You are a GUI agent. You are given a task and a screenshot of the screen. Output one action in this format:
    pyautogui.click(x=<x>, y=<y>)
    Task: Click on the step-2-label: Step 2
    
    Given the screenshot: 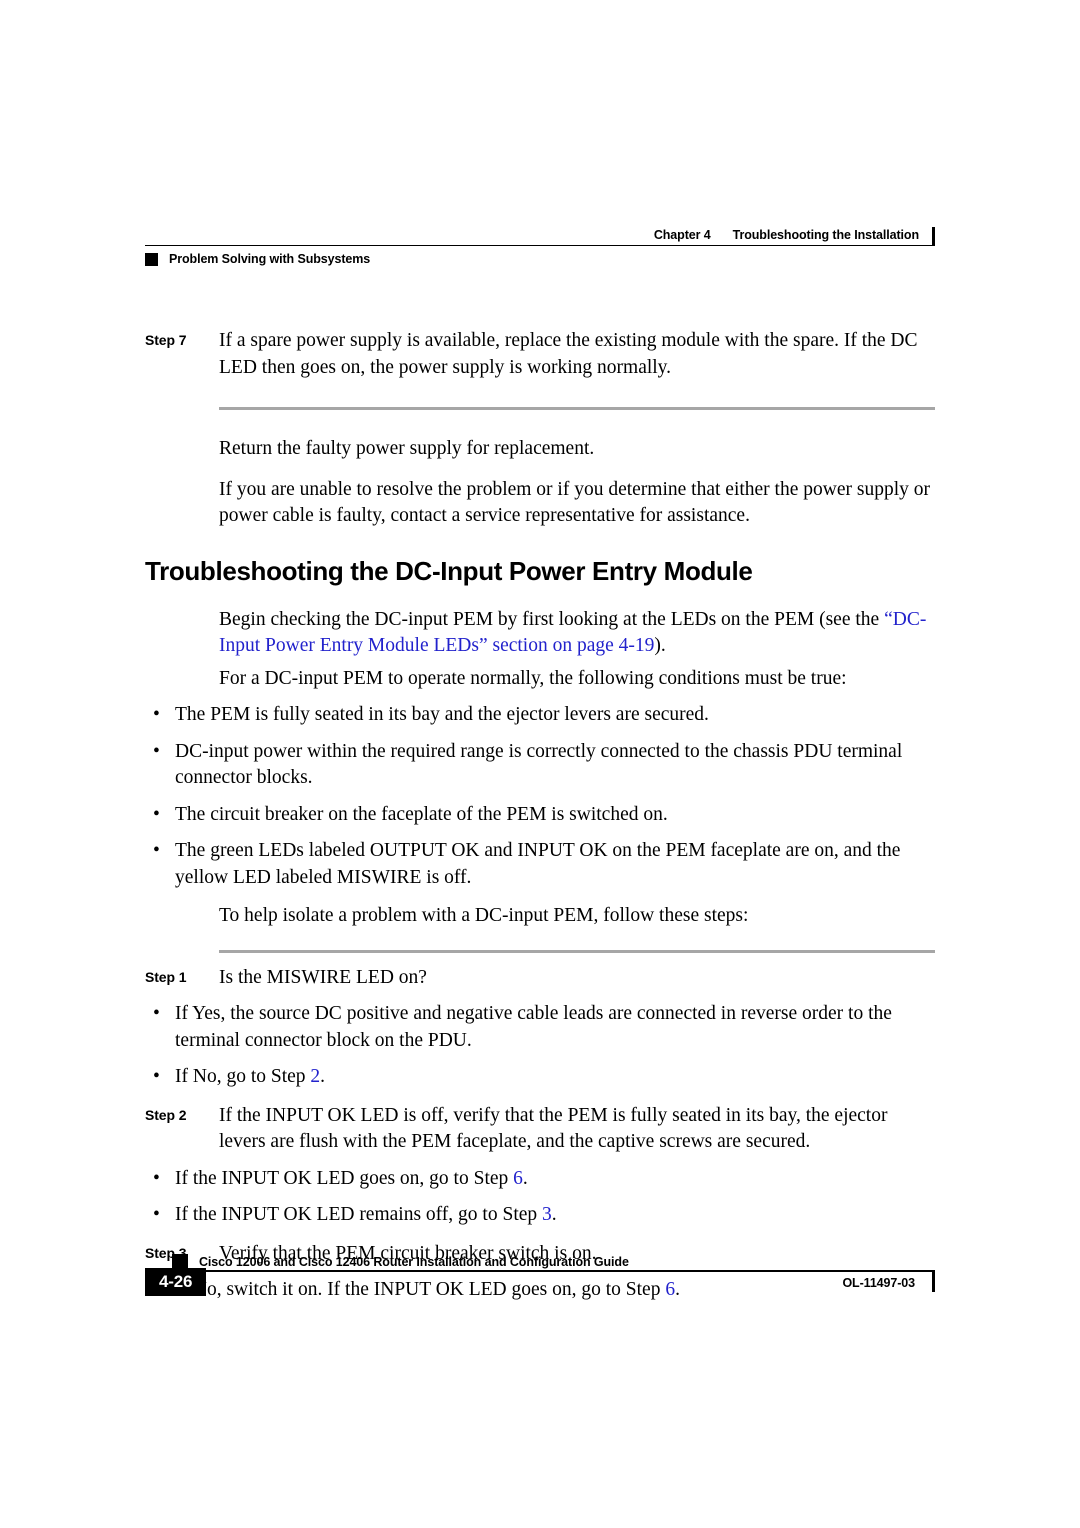 What is the action you would take?
    pyautogui.click(x=166, y=1114)
    